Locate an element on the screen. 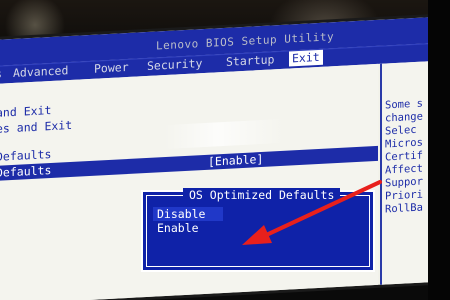 The image size is (450, 300). option-load-defaults: Defaults is located at coordinates (25, 155).